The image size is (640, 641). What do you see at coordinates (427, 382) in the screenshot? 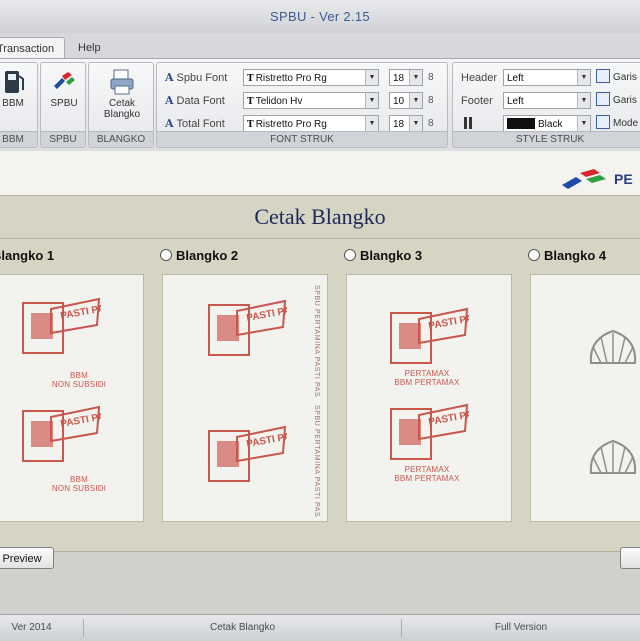
I see `blangko-3-caption-2: BBM PERTAMAX` at bounding box center [427, 382].